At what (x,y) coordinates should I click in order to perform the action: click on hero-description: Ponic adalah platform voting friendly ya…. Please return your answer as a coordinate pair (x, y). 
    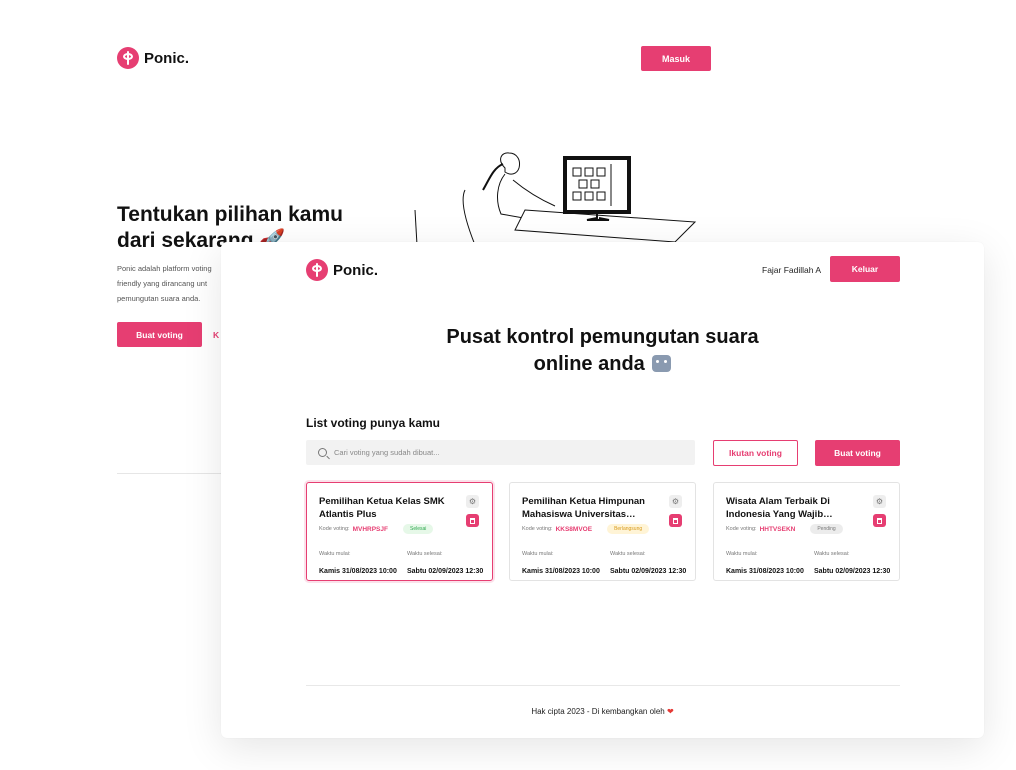
    Looking at the image, I should click on (172, 283).